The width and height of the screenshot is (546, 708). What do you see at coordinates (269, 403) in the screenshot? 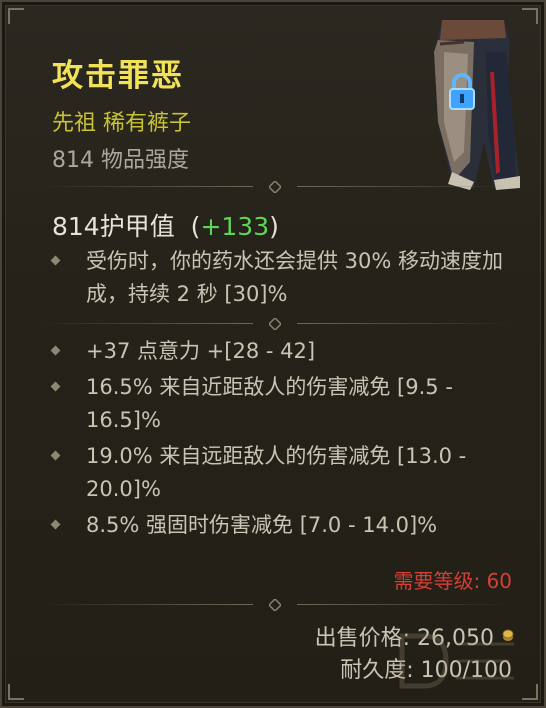
I see `affix-text: 16.5% 来自近距敌人的伤害减免 [9.5 - 16.5]%` at bounding box center [269, 403].